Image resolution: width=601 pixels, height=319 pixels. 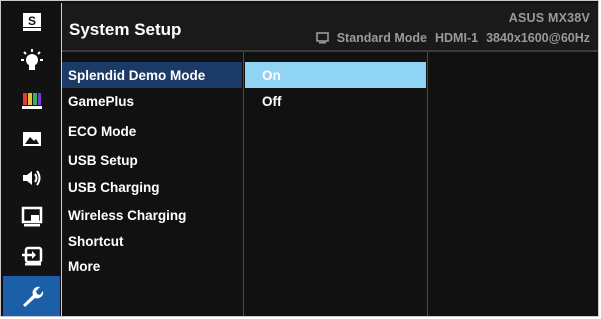 I want to click on speaker-icon, so click(x=31, y=178).